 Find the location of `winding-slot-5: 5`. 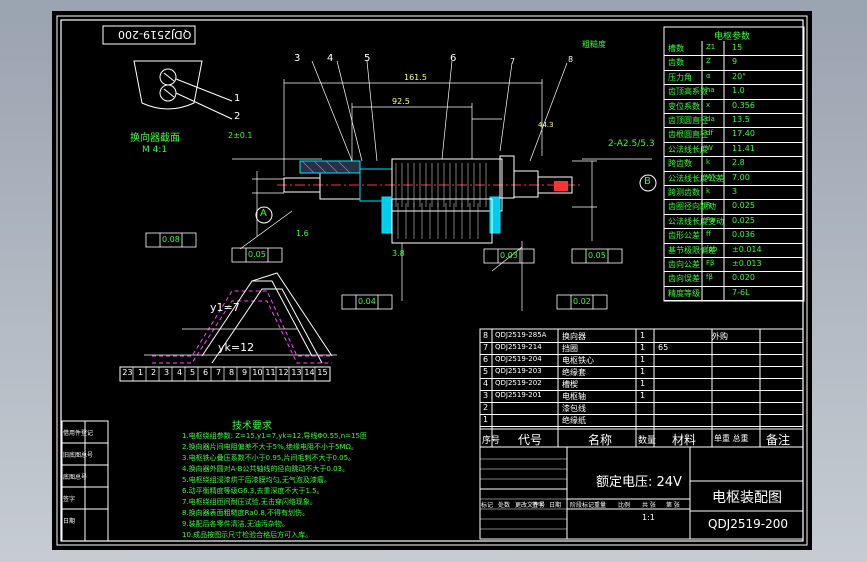

winding-slot-5: 5 is located at coordinates (192, 372).